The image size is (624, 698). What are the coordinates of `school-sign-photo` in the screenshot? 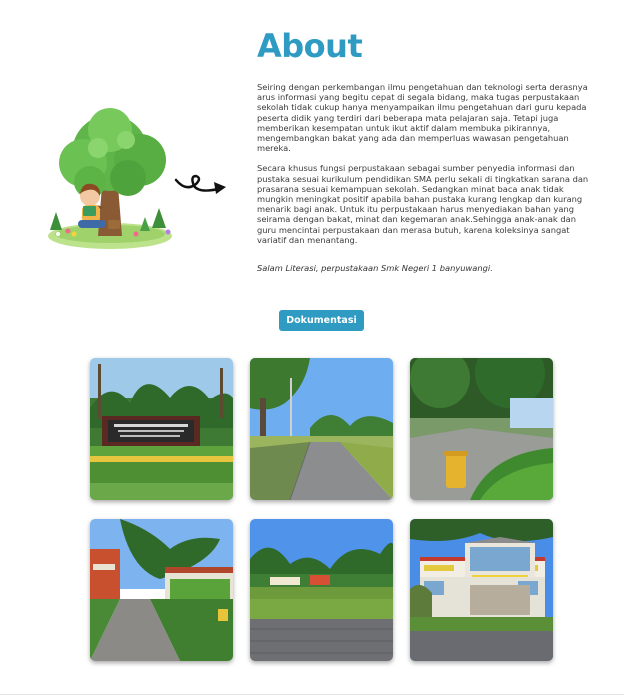 It's located at (161, 429).